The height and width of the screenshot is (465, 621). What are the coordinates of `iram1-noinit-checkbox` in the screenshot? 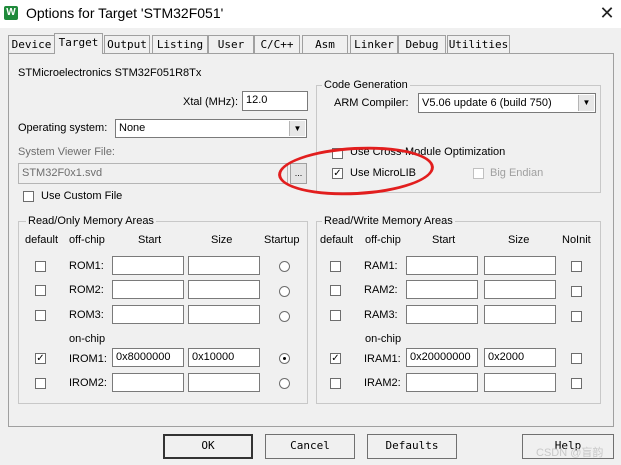 It's located at (576, 358).